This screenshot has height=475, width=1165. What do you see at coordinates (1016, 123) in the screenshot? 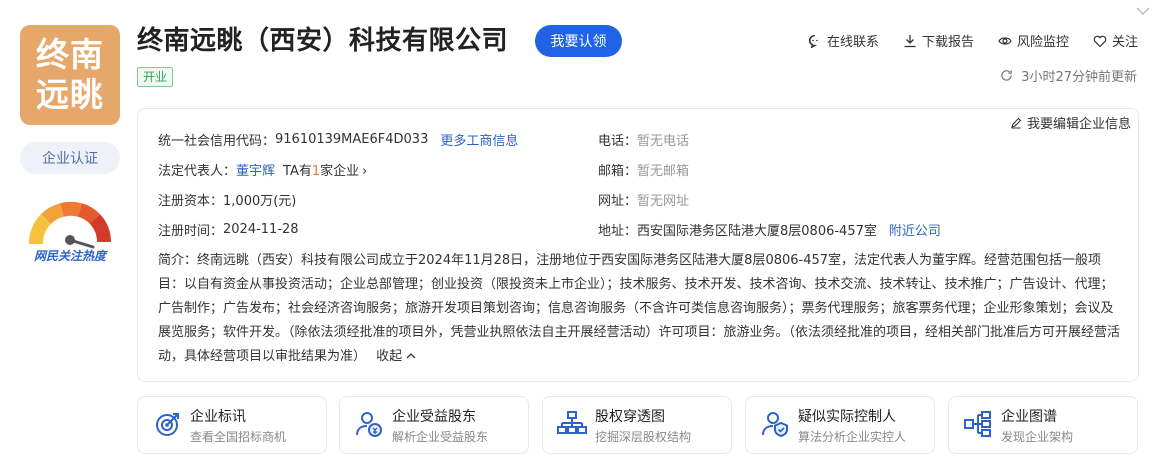
I see `edit-icon` at bounding box center [1016, 123].